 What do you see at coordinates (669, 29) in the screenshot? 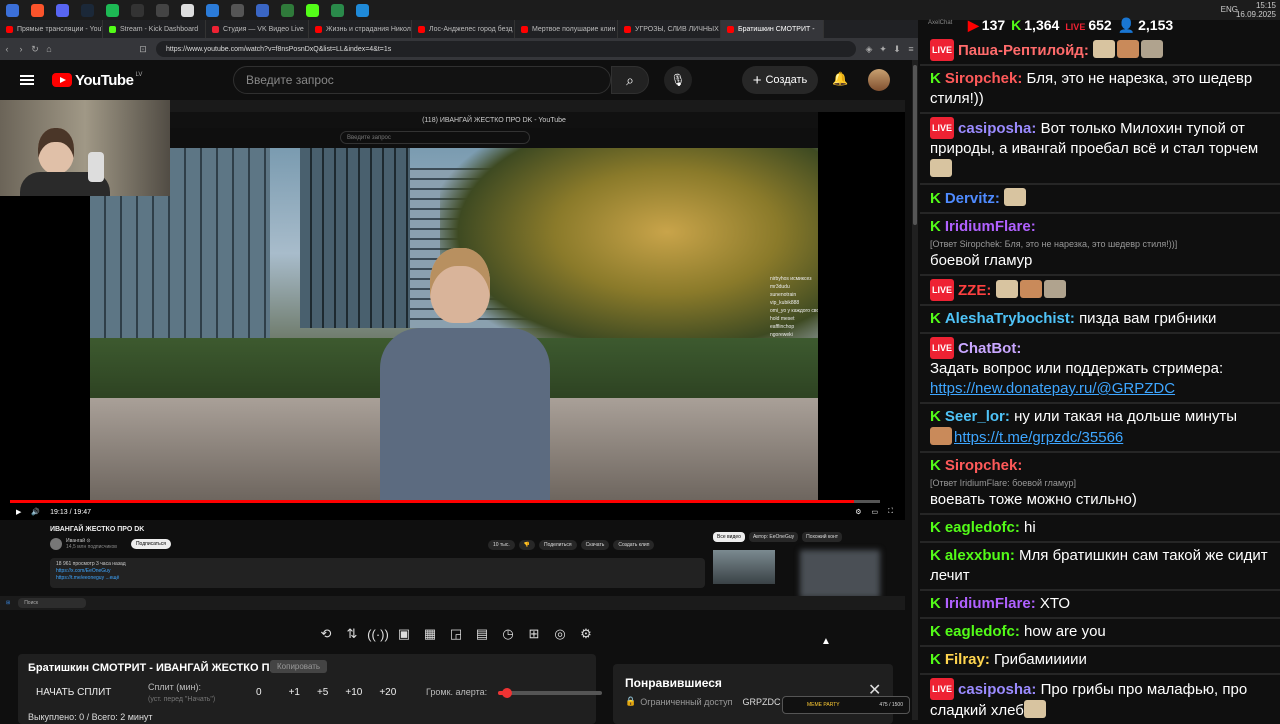
I see `browser-tab: УГРОЗЫ, СЛИВ ЛИЧНЫХ Д` at bounding box center [669, 29].